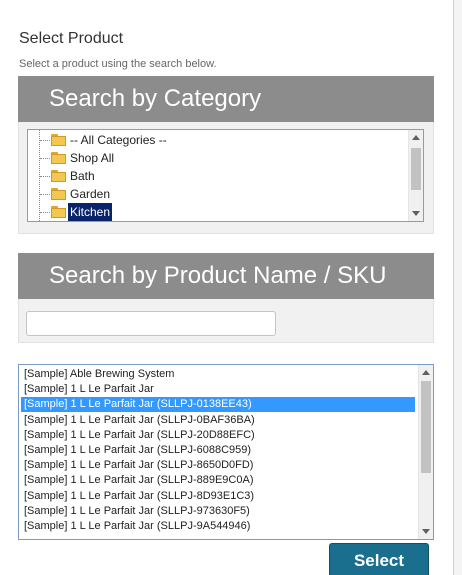 The image size is (462, 575). I want to click on page-scrollbar, so click(458, 287).